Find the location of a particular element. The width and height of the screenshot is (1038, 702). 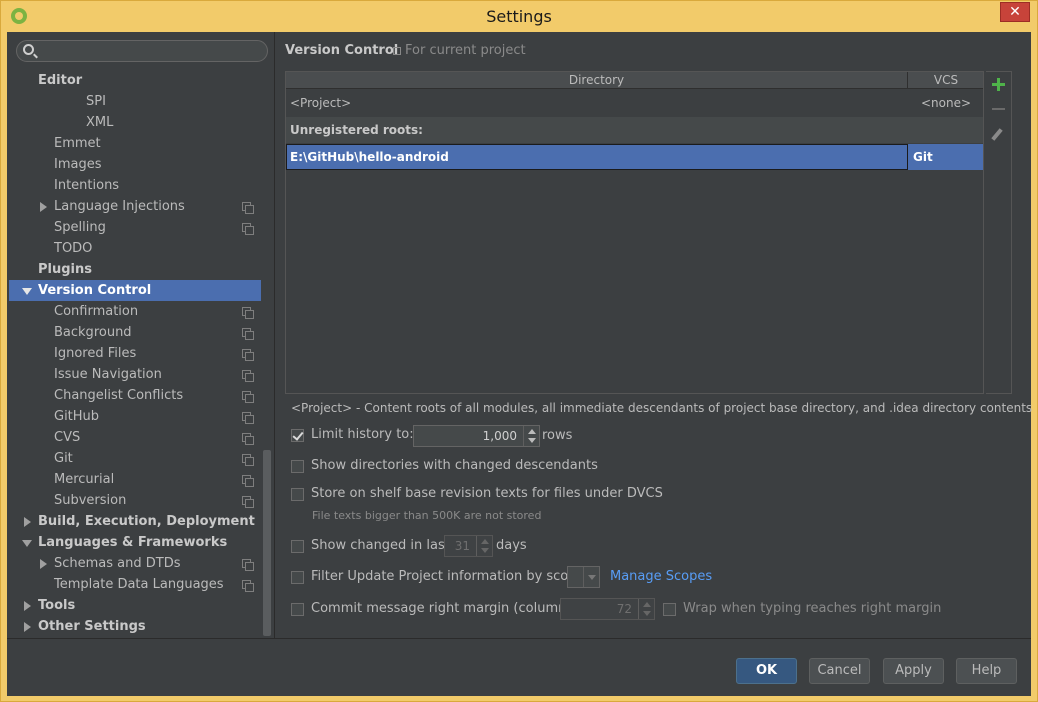

tree-item-todo: TODO is located at coordinates (135, 248).